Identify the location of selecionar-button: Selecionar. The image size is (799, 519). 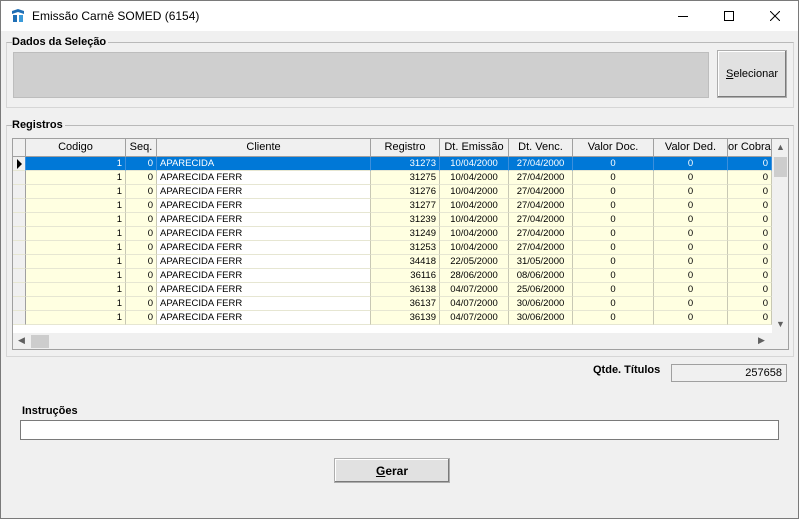
(752, 74).